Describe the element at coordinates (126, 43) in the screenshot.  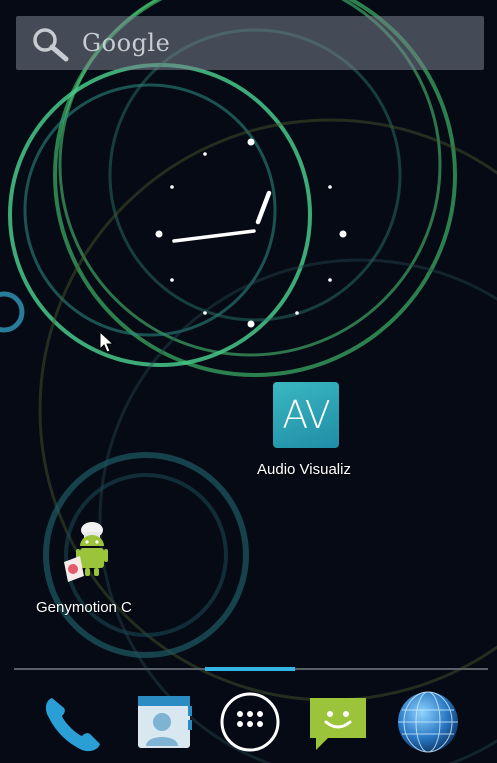
I see `search-bar-label: Google` at that location.